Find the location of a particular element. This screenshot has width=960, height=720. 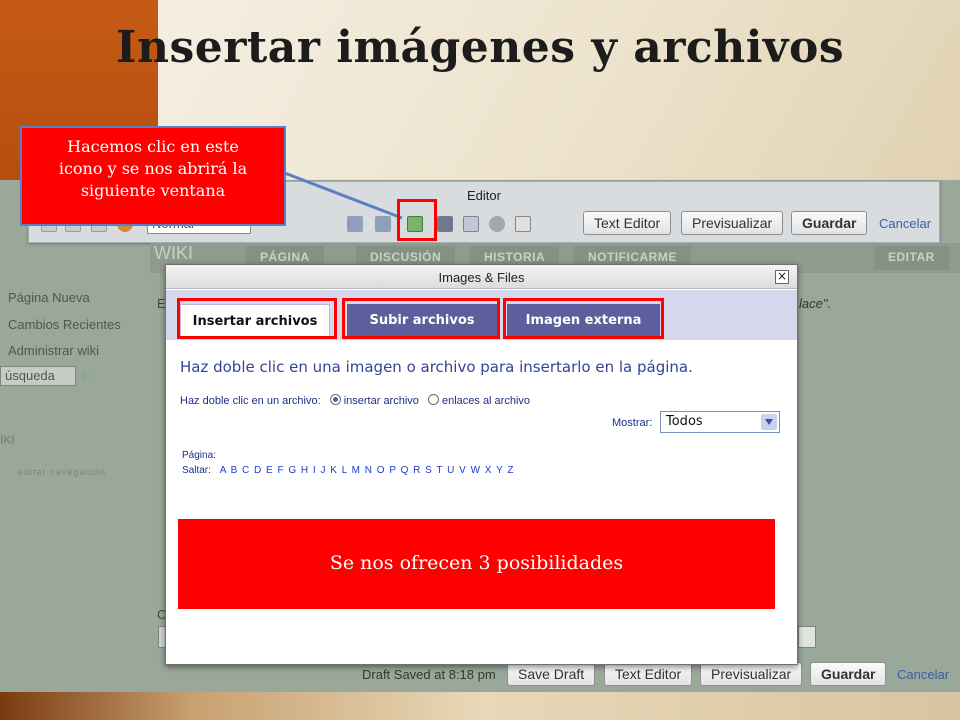

show-filter-select: Todos is located at coordinates (720, 422).